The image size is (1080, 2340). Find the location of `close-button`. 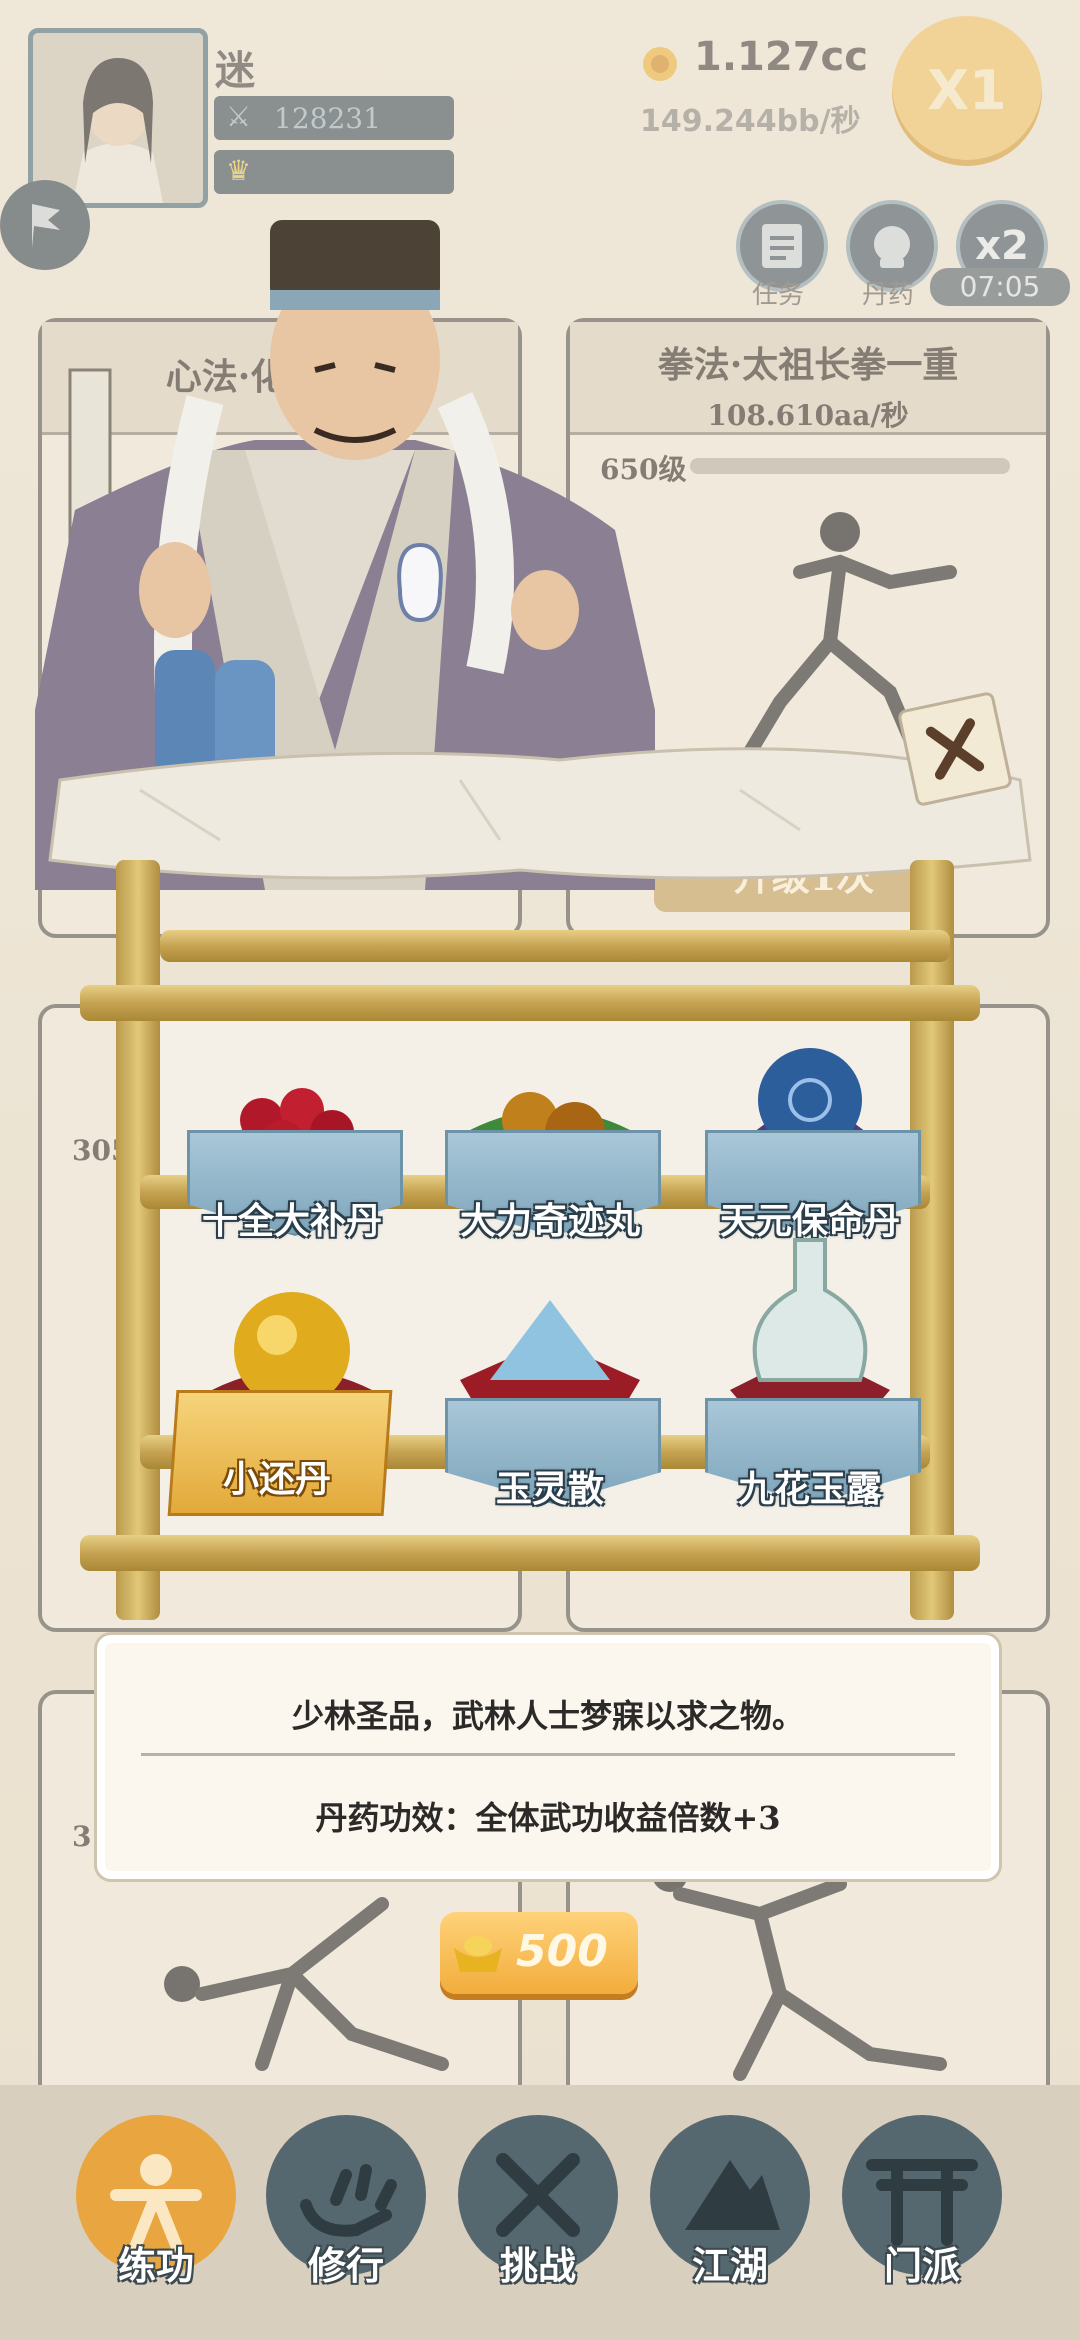

close-button is located at coordinates (955, 749).